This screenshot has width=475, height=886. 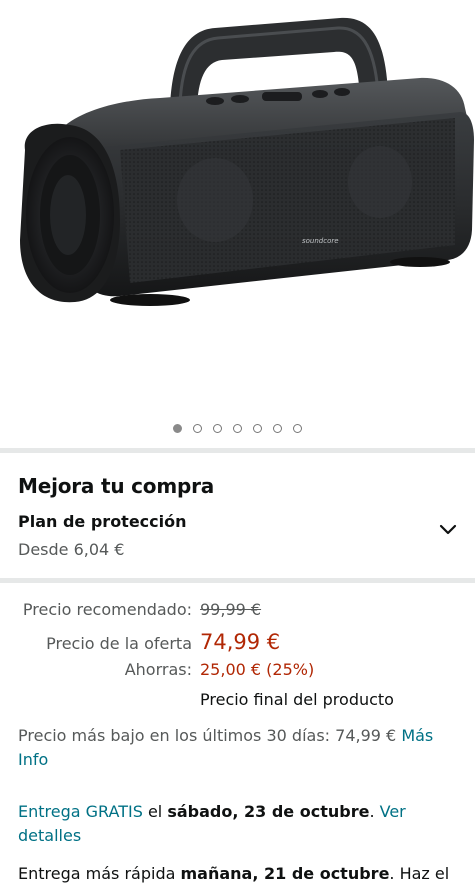 I want to click on delivery-connector: el, so click(x=155, y=811).